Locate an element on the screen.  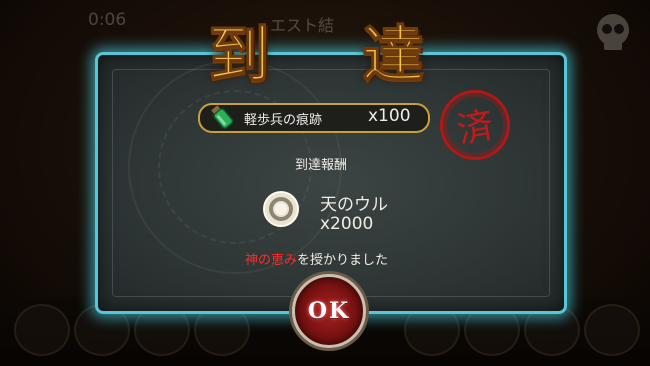
banner-char-left: 到 is located at coordinates (239, 55).